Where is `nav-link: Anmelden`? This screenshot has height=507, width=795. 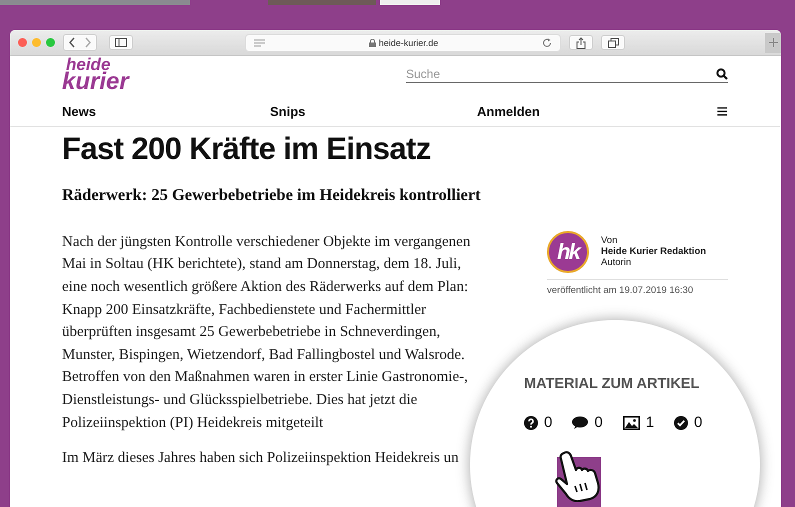 nav-link: Anmelden is located at coordinates (508, 112).